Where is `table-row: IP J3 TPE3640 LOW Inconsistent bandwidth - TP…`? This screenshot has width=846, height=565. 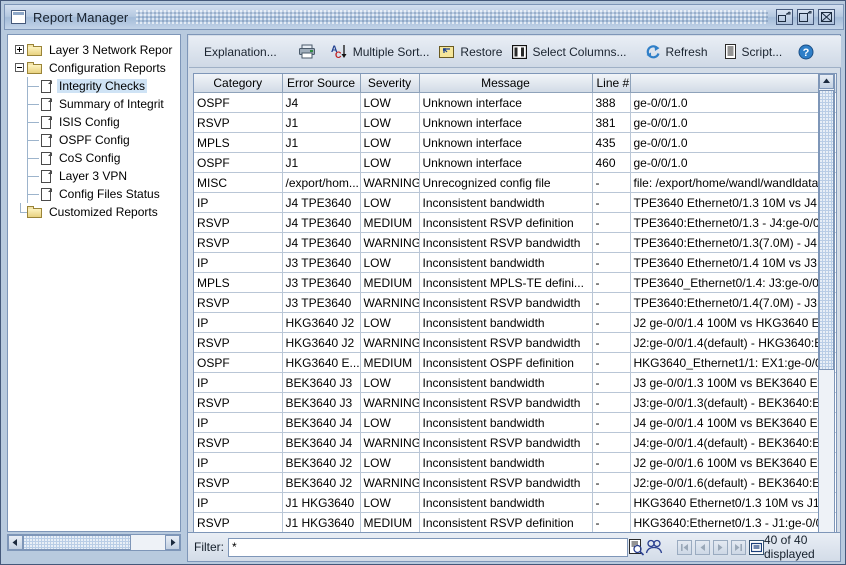 table-row: IP J3 TPE3640 LOW Inconsistent bandwidth - TP… is located at coordinates (515, 262).